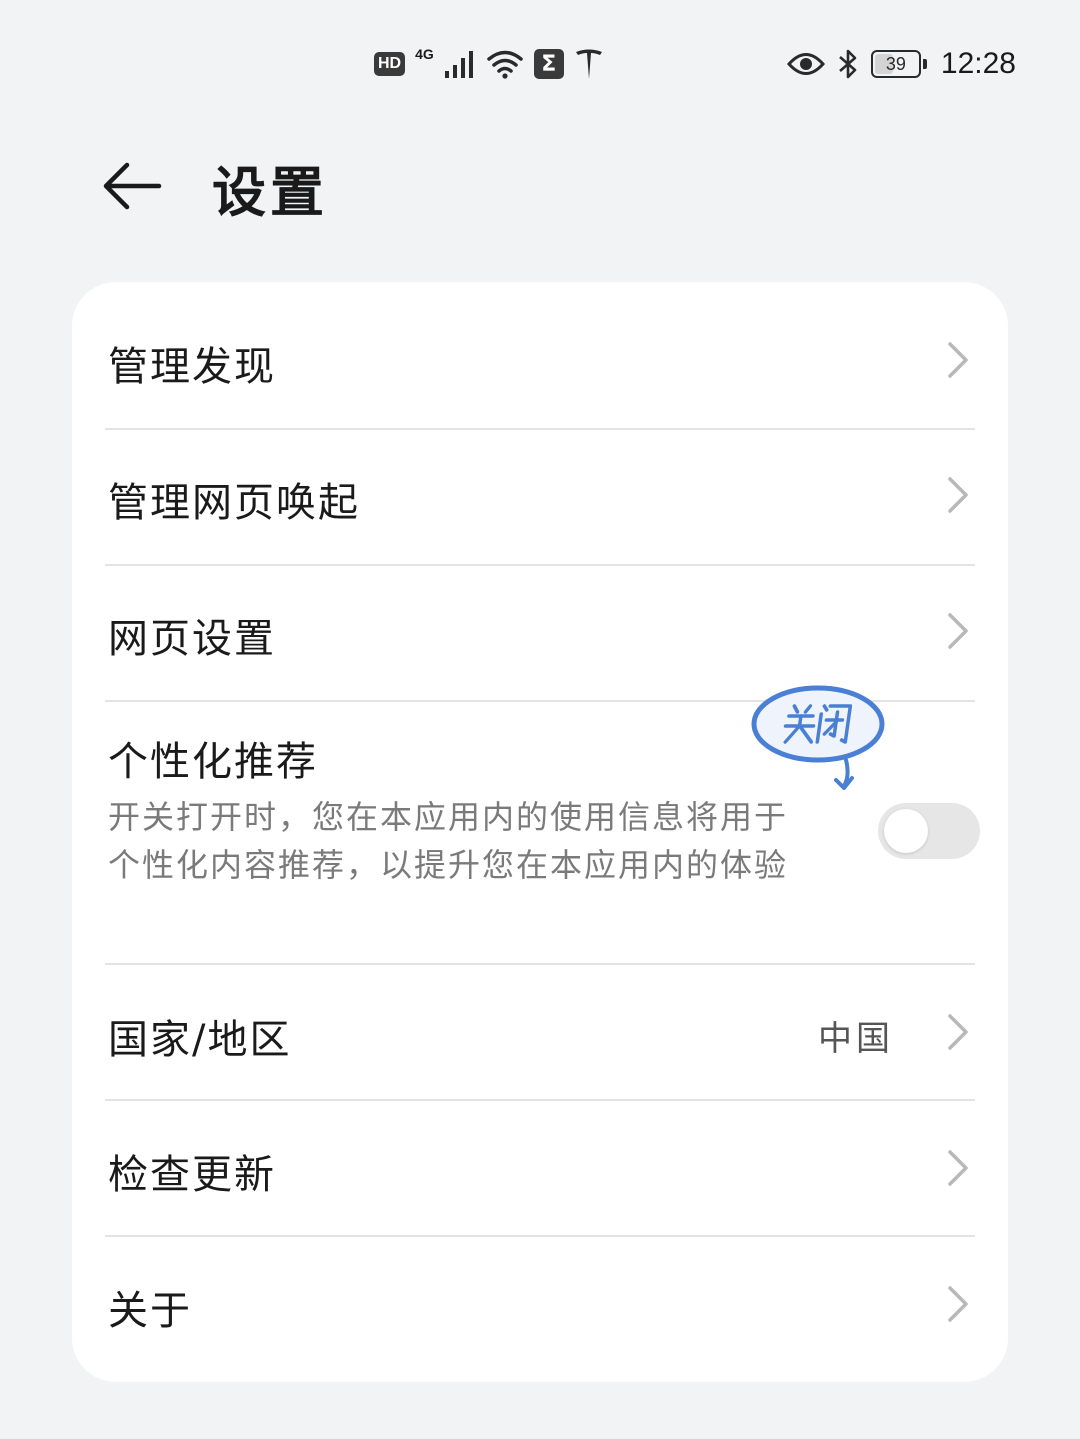  I want to click on battery-indicator: 39, so click(898, 64).